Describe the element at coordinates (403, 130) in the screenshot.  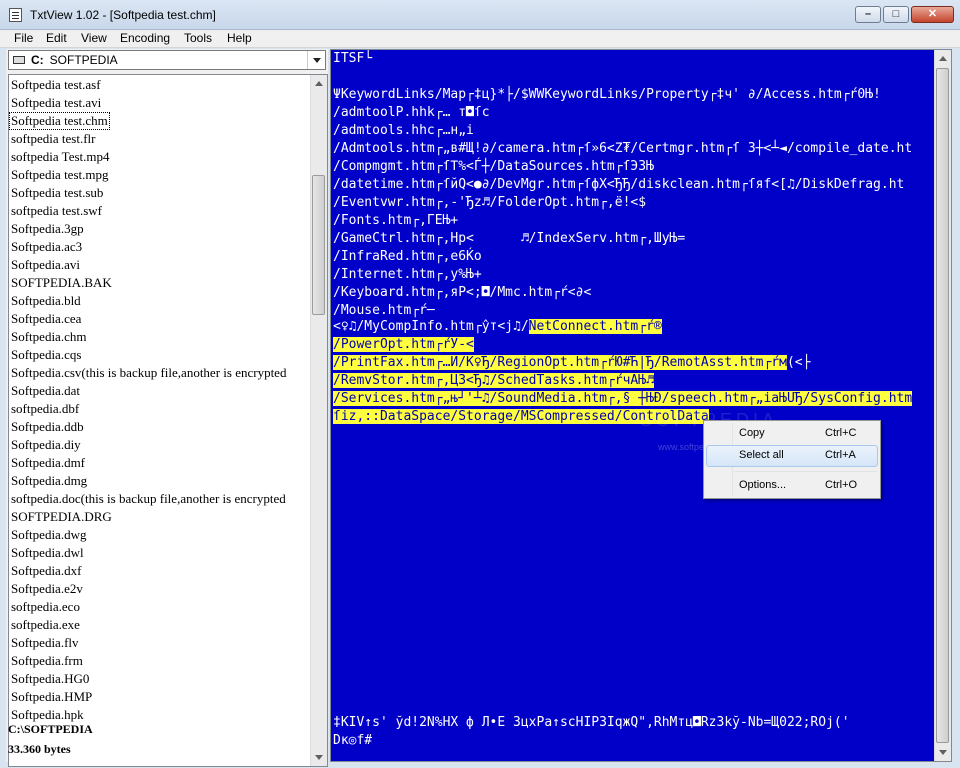
I see `text-line: /admtools.hhc┌…н„i` at that location.